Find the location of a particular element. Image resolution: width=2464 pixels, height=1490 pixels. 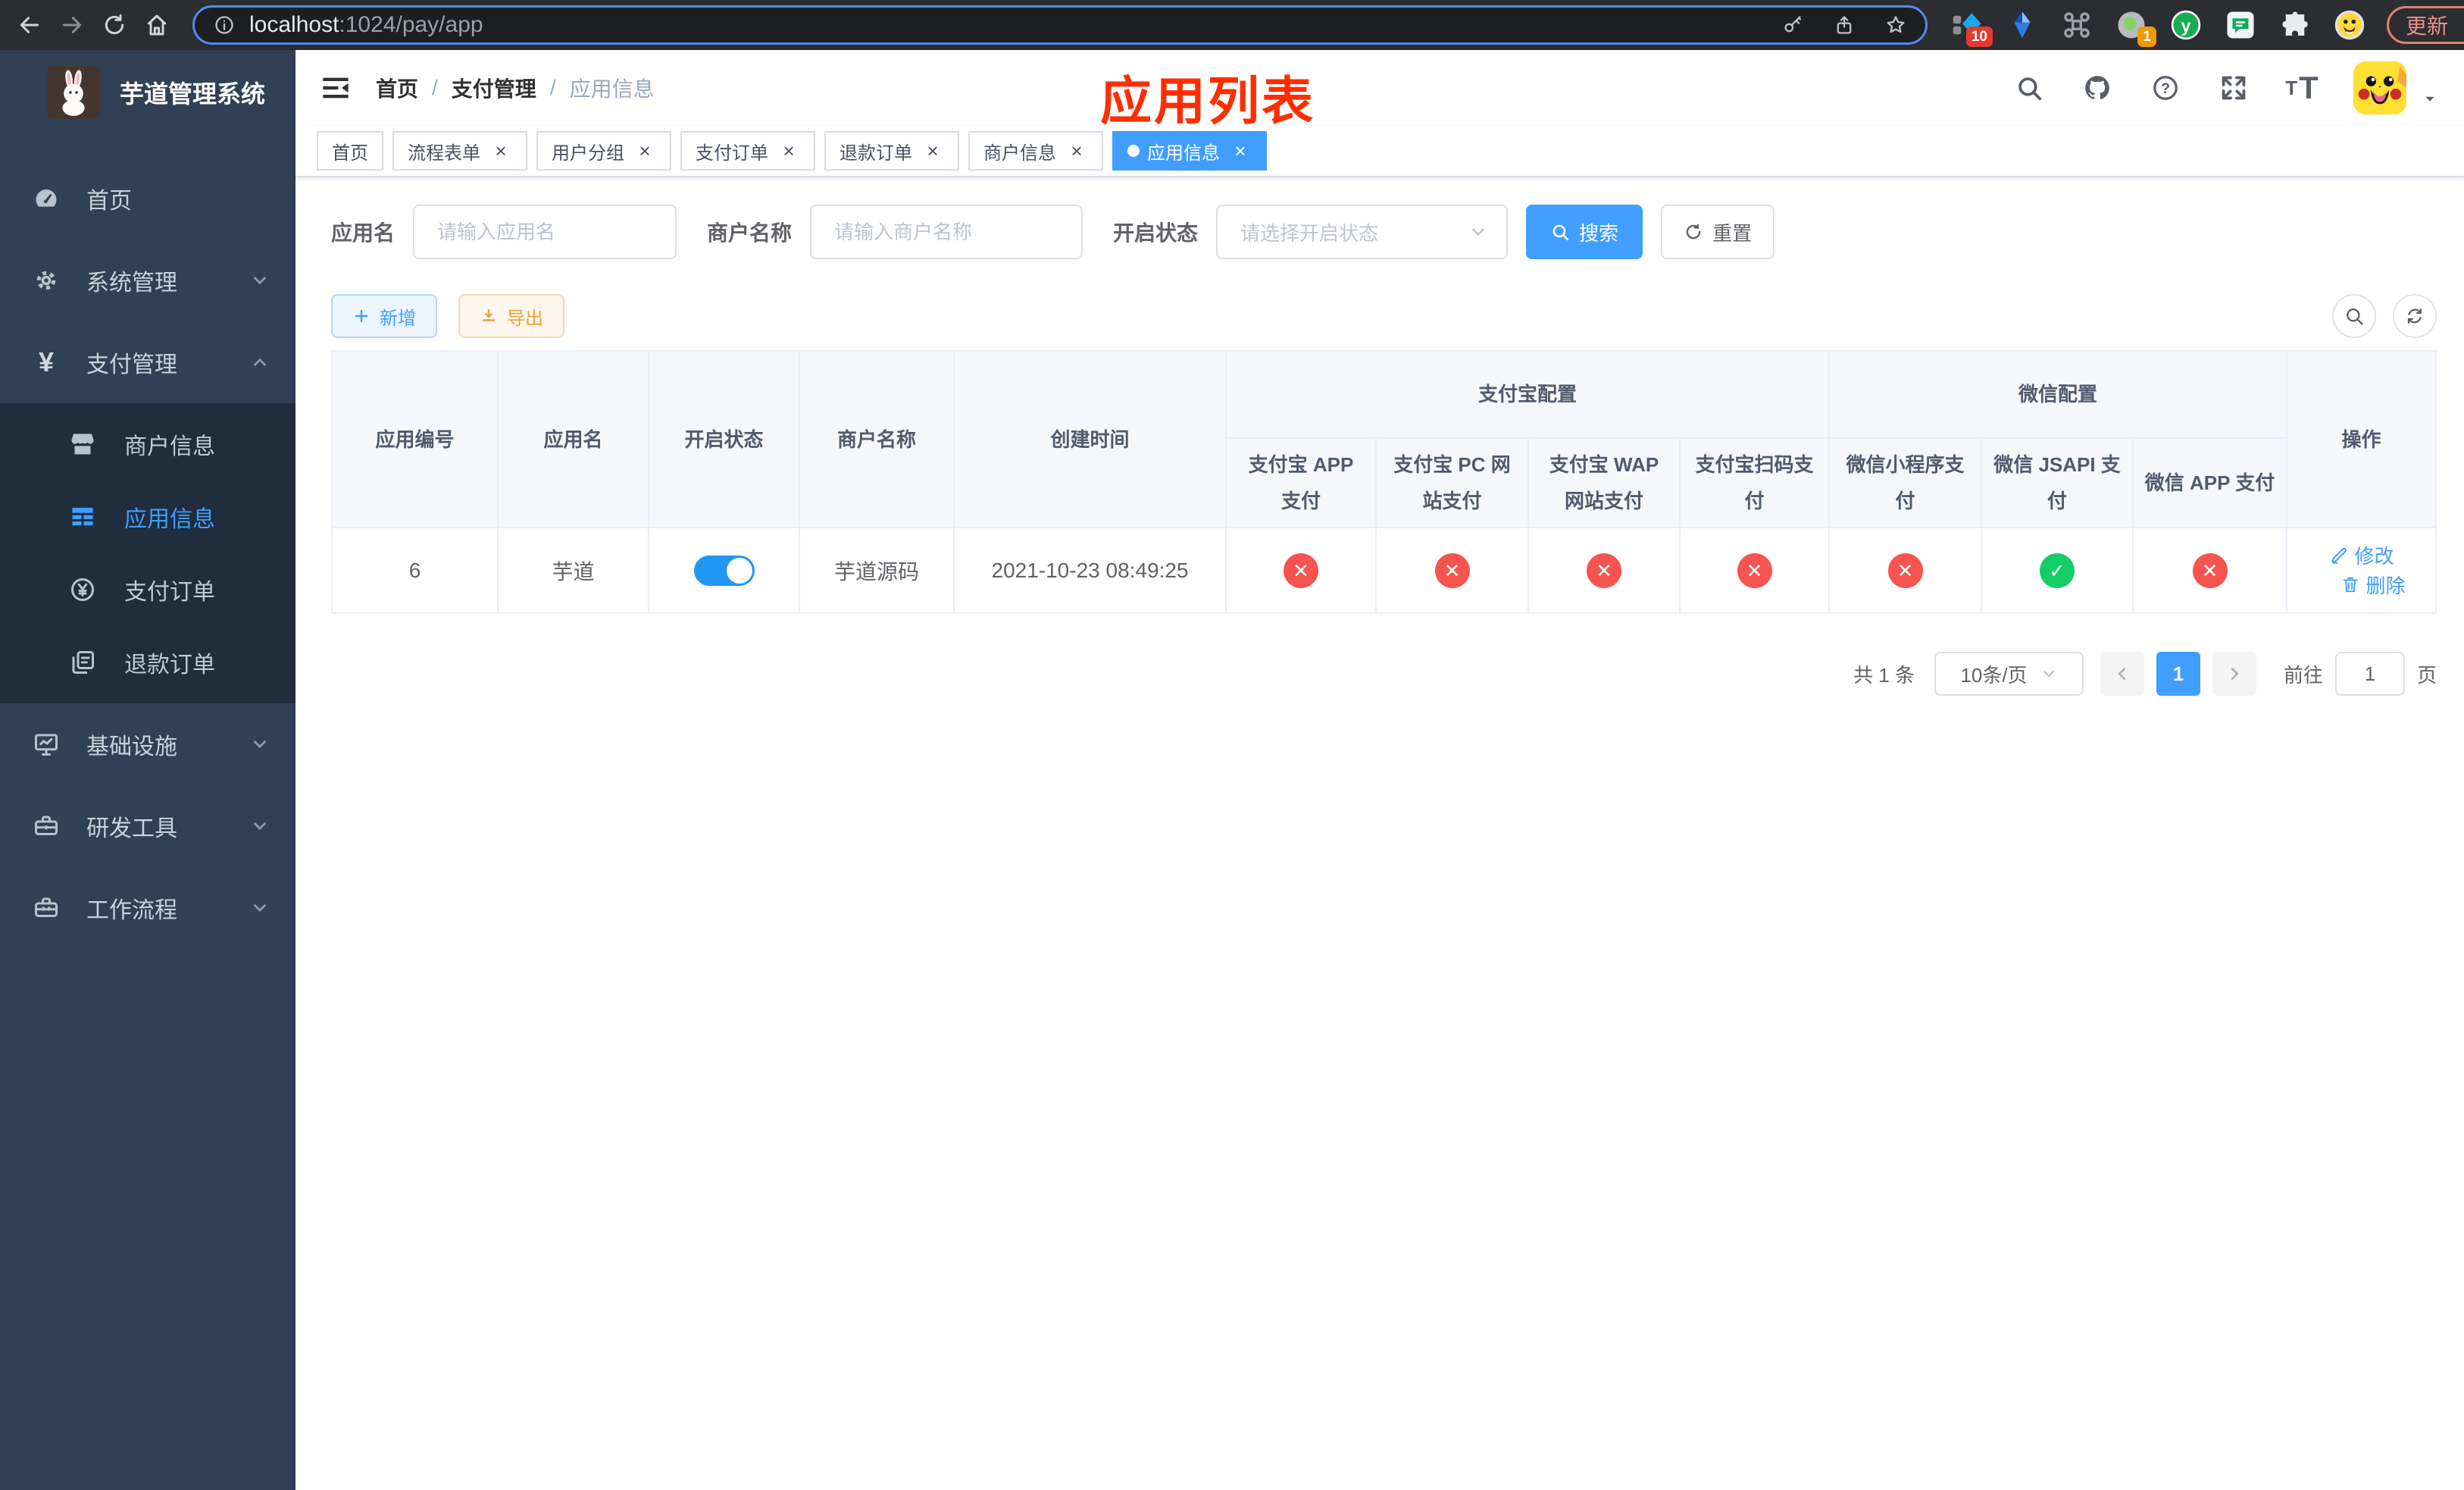

header-search-icon is located at coordinates (2029, 88).